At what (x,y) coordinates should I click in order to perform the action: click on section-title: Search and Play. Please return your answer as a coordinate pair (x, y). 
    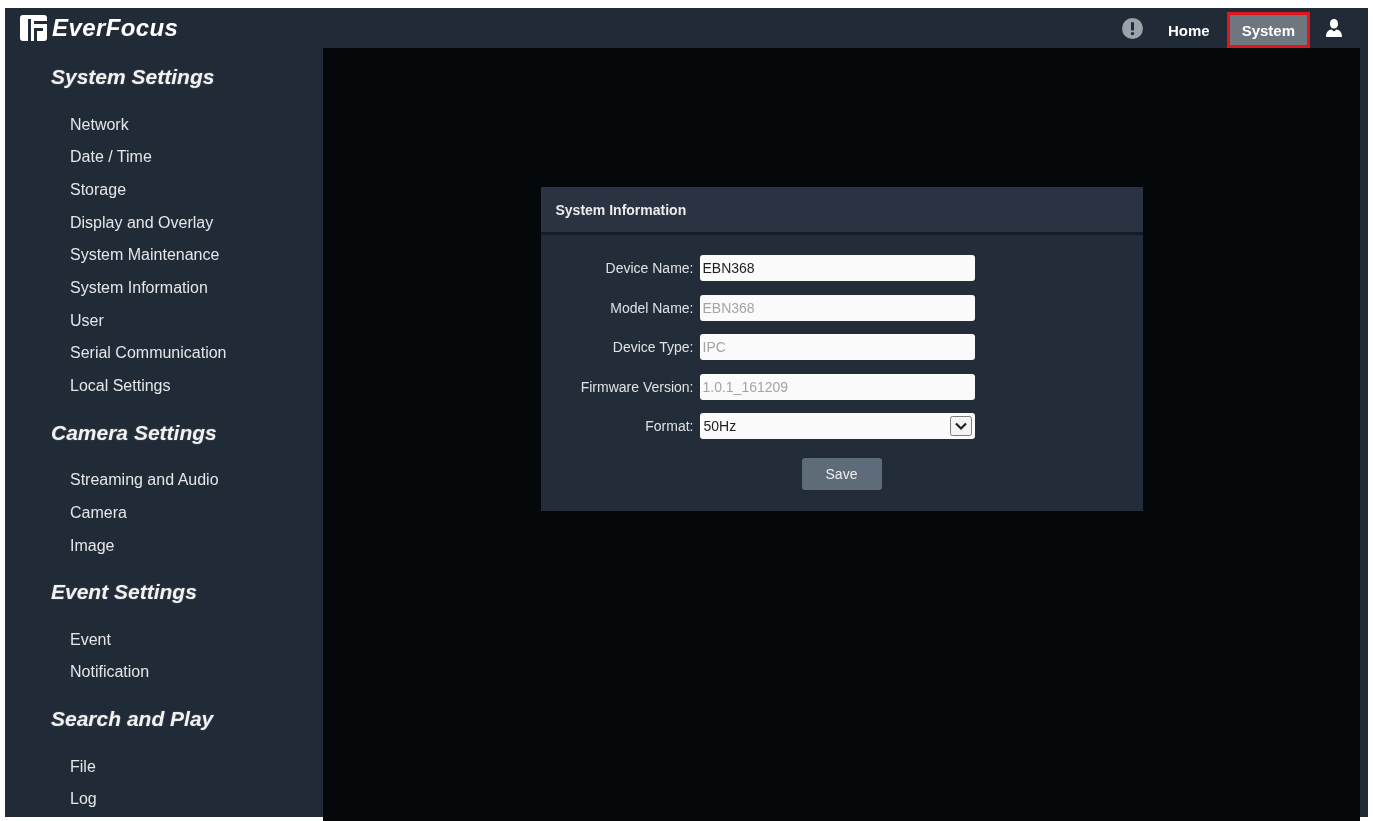
    Looking at the image, I should click on (132, 719).